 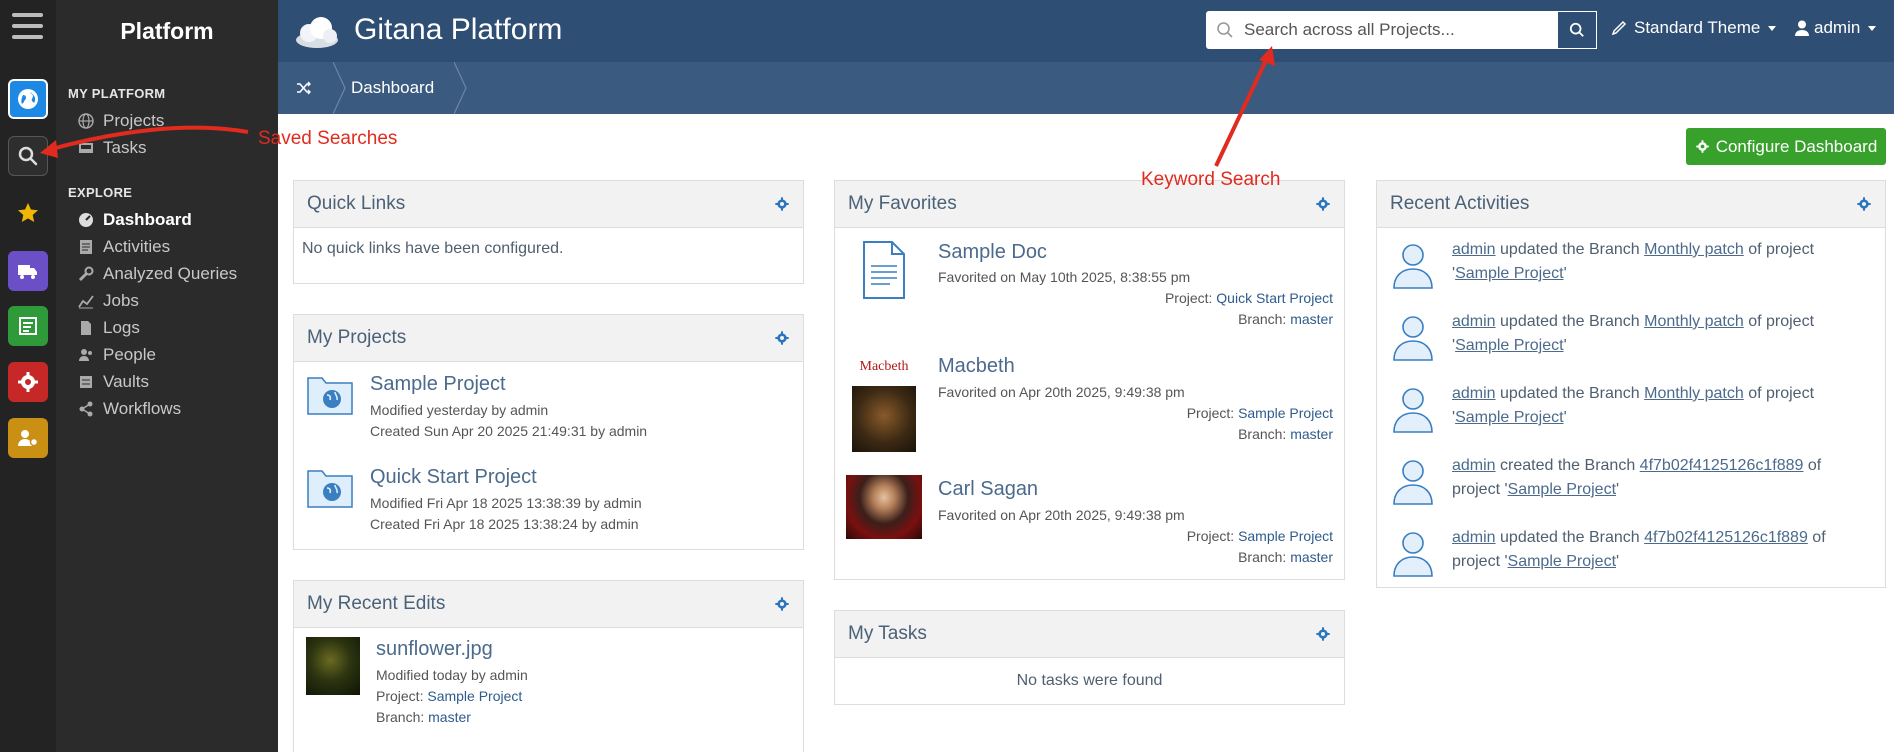 I want to click on sidebar-item-dashboard: Dashboard, so click(x=135, y=220).